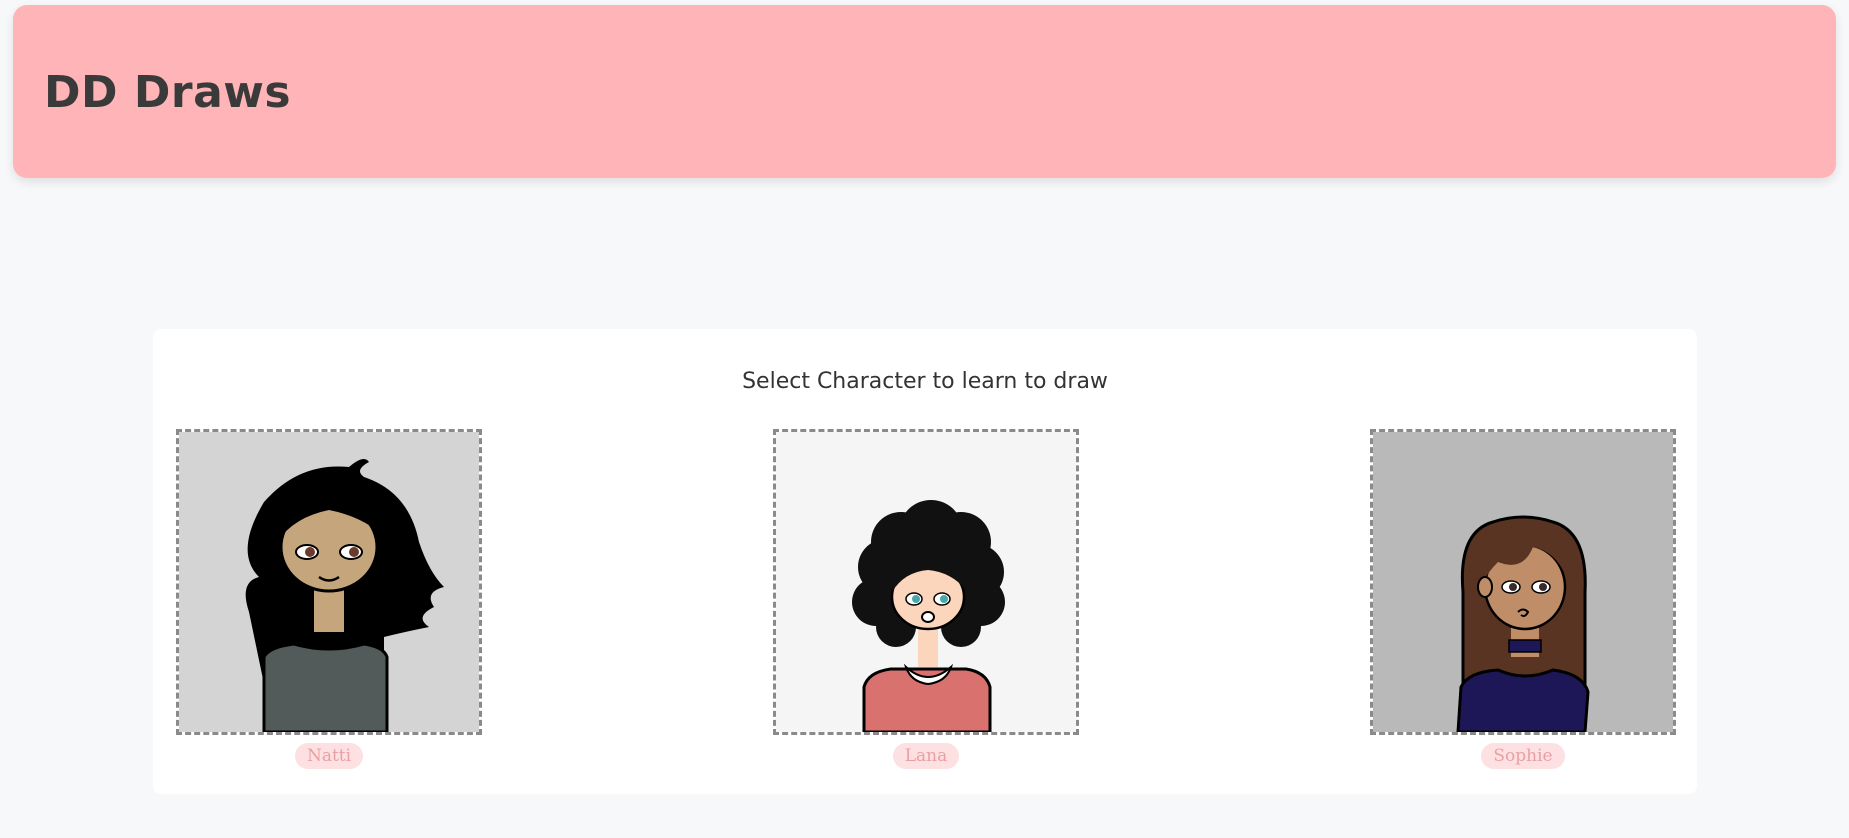  I want to click on character-card-sophie: Sophie, so click(1523, 599).